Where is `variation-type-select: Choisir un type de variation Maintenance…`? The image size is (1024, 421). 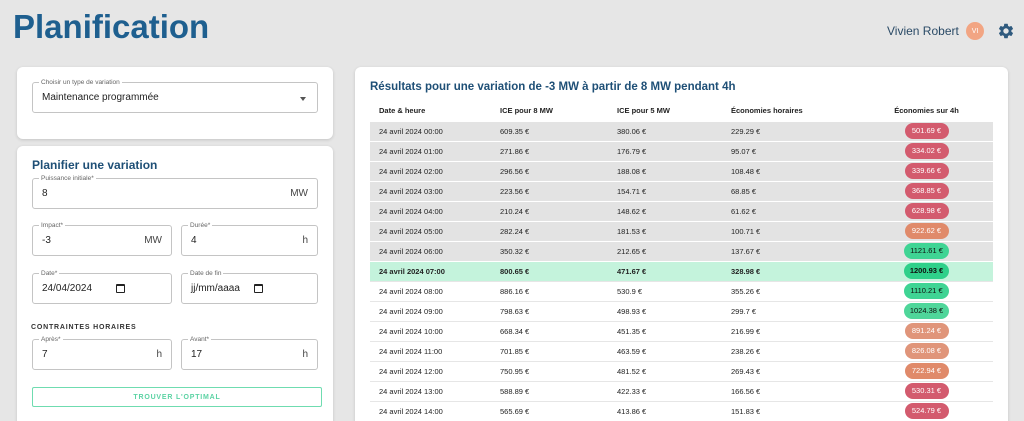 variation-type-select: Choisir un type de variation Maintenance… is located at coordinates (175, 95).